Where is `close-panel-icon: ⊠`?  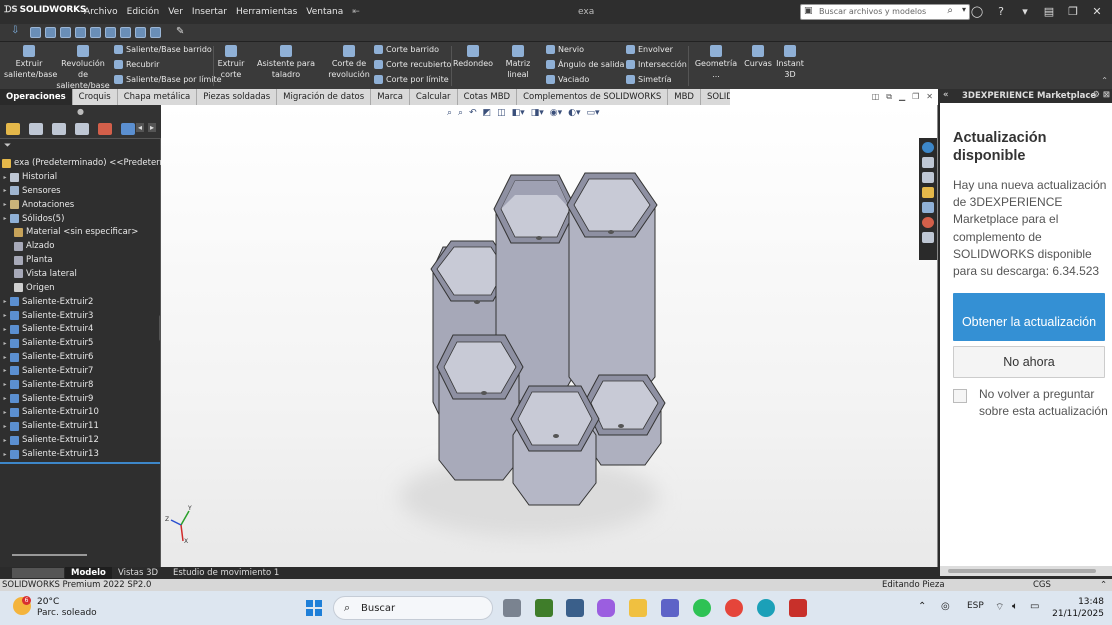 close-panel-icon: ⊠ is located at coordinates (1106, 95).